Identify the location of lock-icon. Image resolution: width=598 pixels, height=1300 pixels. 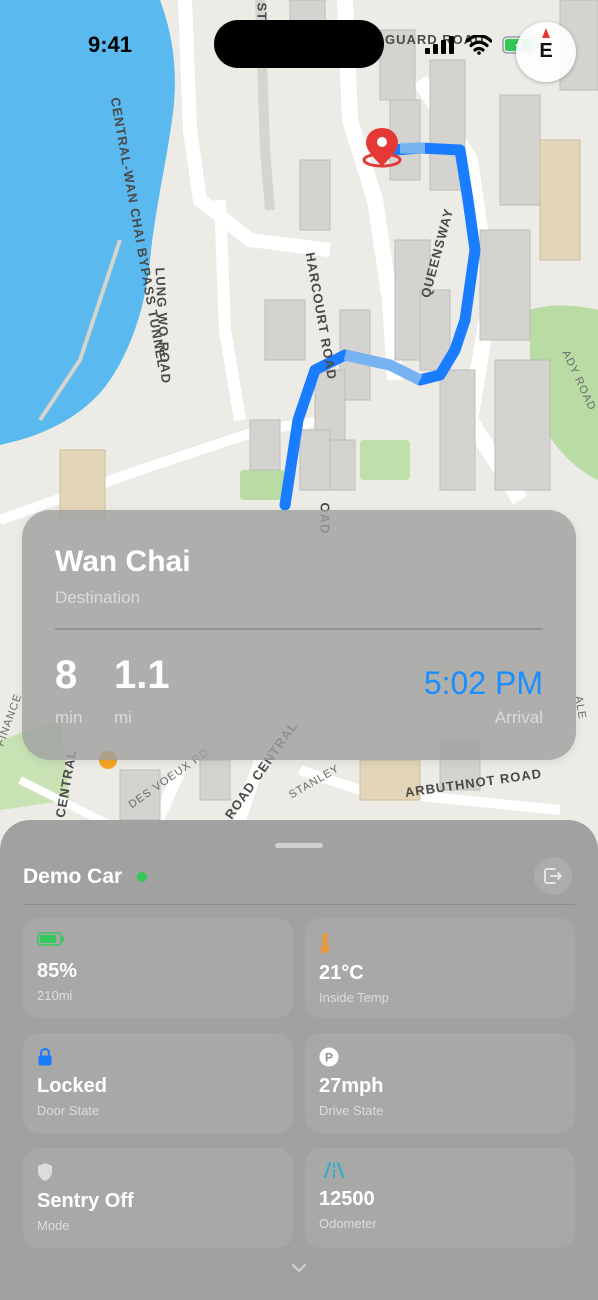
(45, 1056).